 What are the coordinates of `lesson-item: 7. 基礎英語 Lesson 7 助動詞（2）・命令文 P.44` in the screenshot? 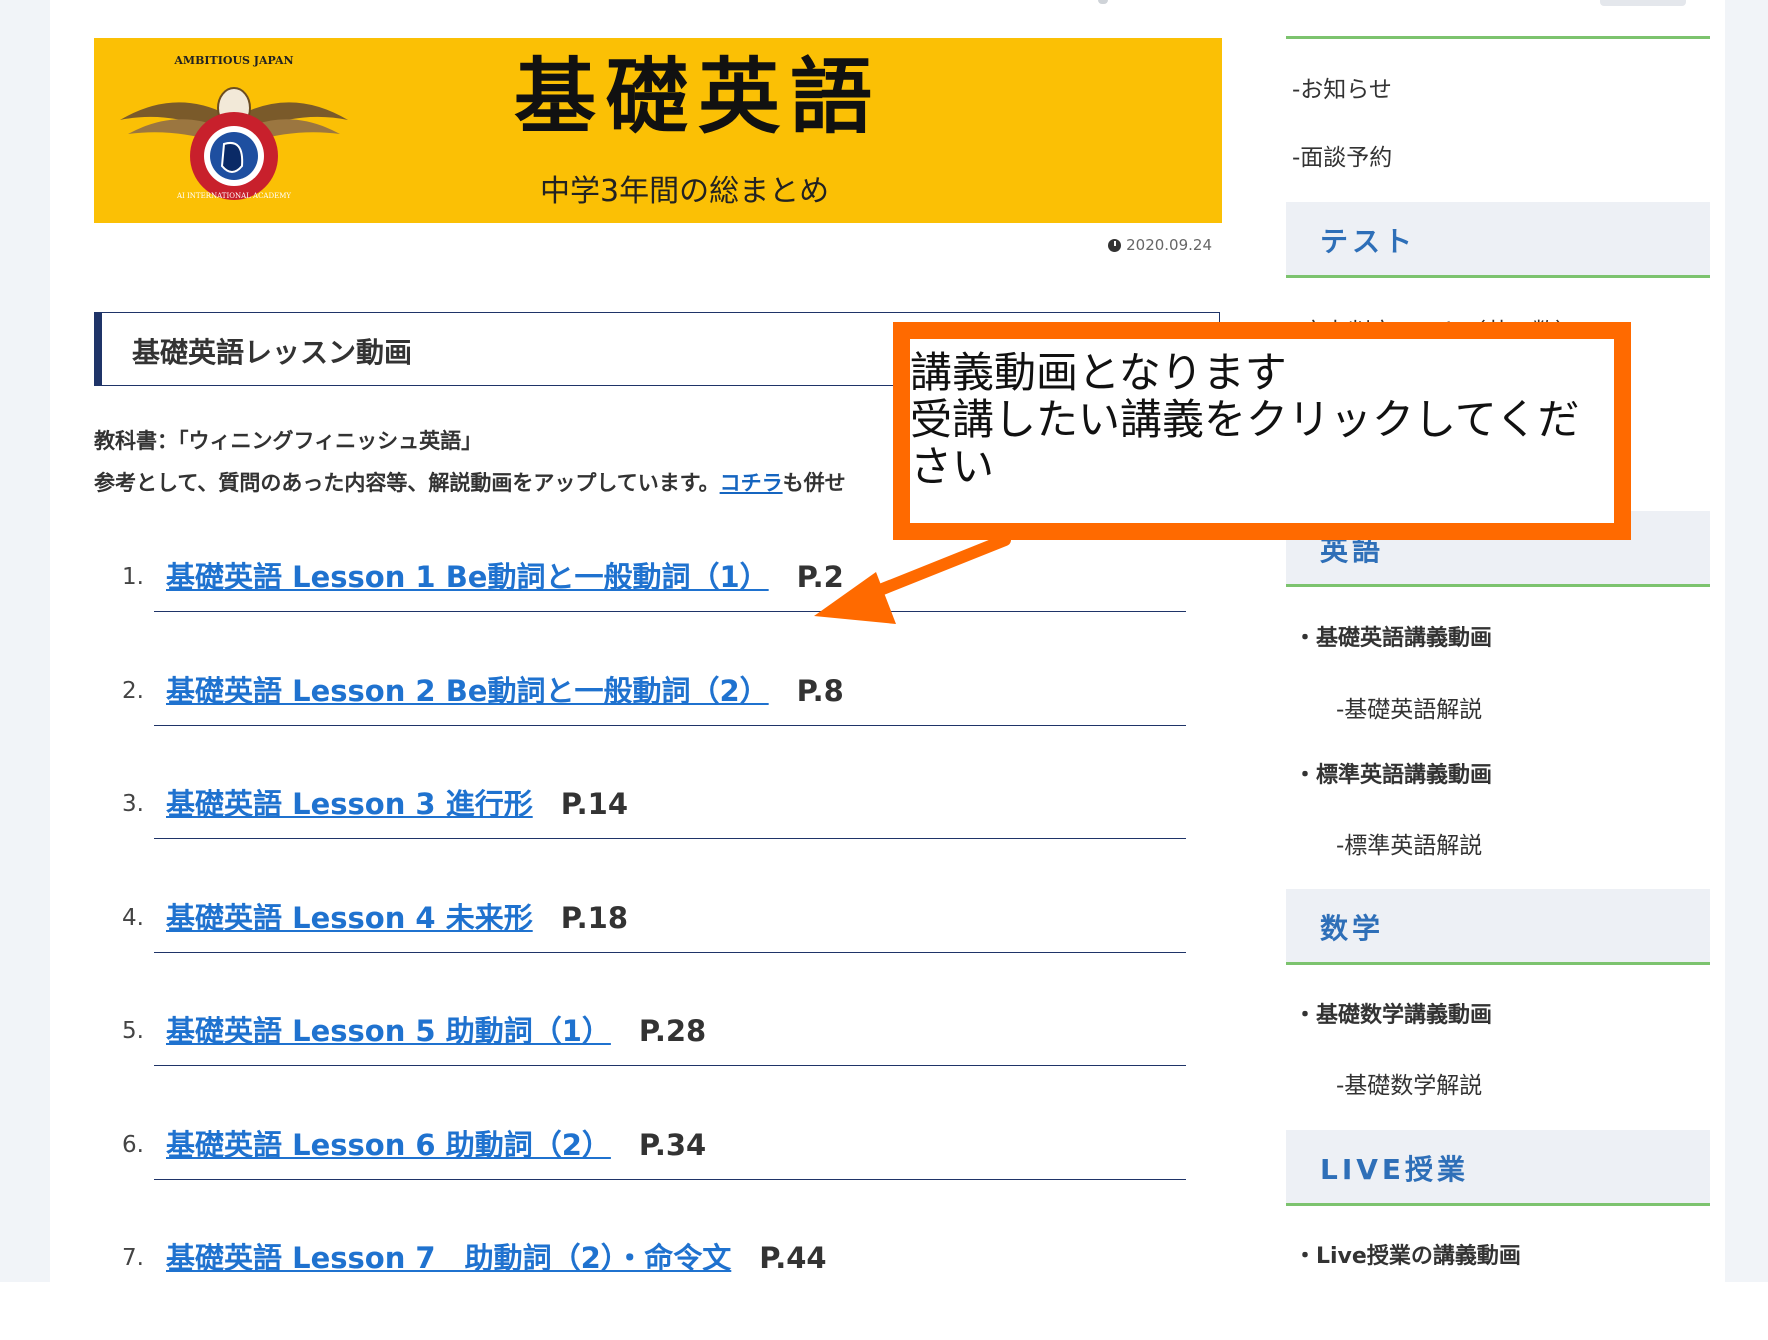 It's located at (654, 1251).